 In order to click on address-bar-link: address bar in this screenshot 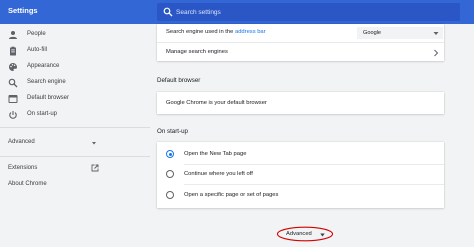, I will do `click(250, 32)`.